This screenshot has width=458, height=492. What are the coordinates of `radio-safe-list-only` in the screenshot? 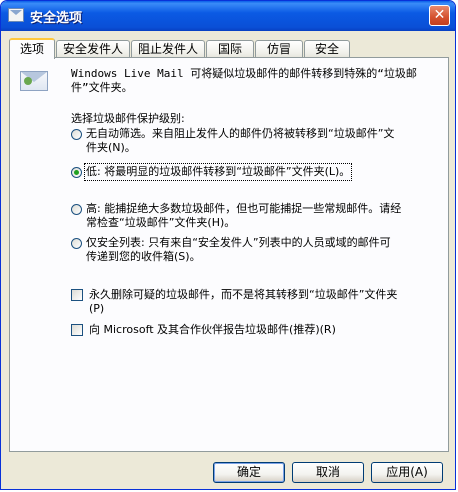 It's located at (76, 243).